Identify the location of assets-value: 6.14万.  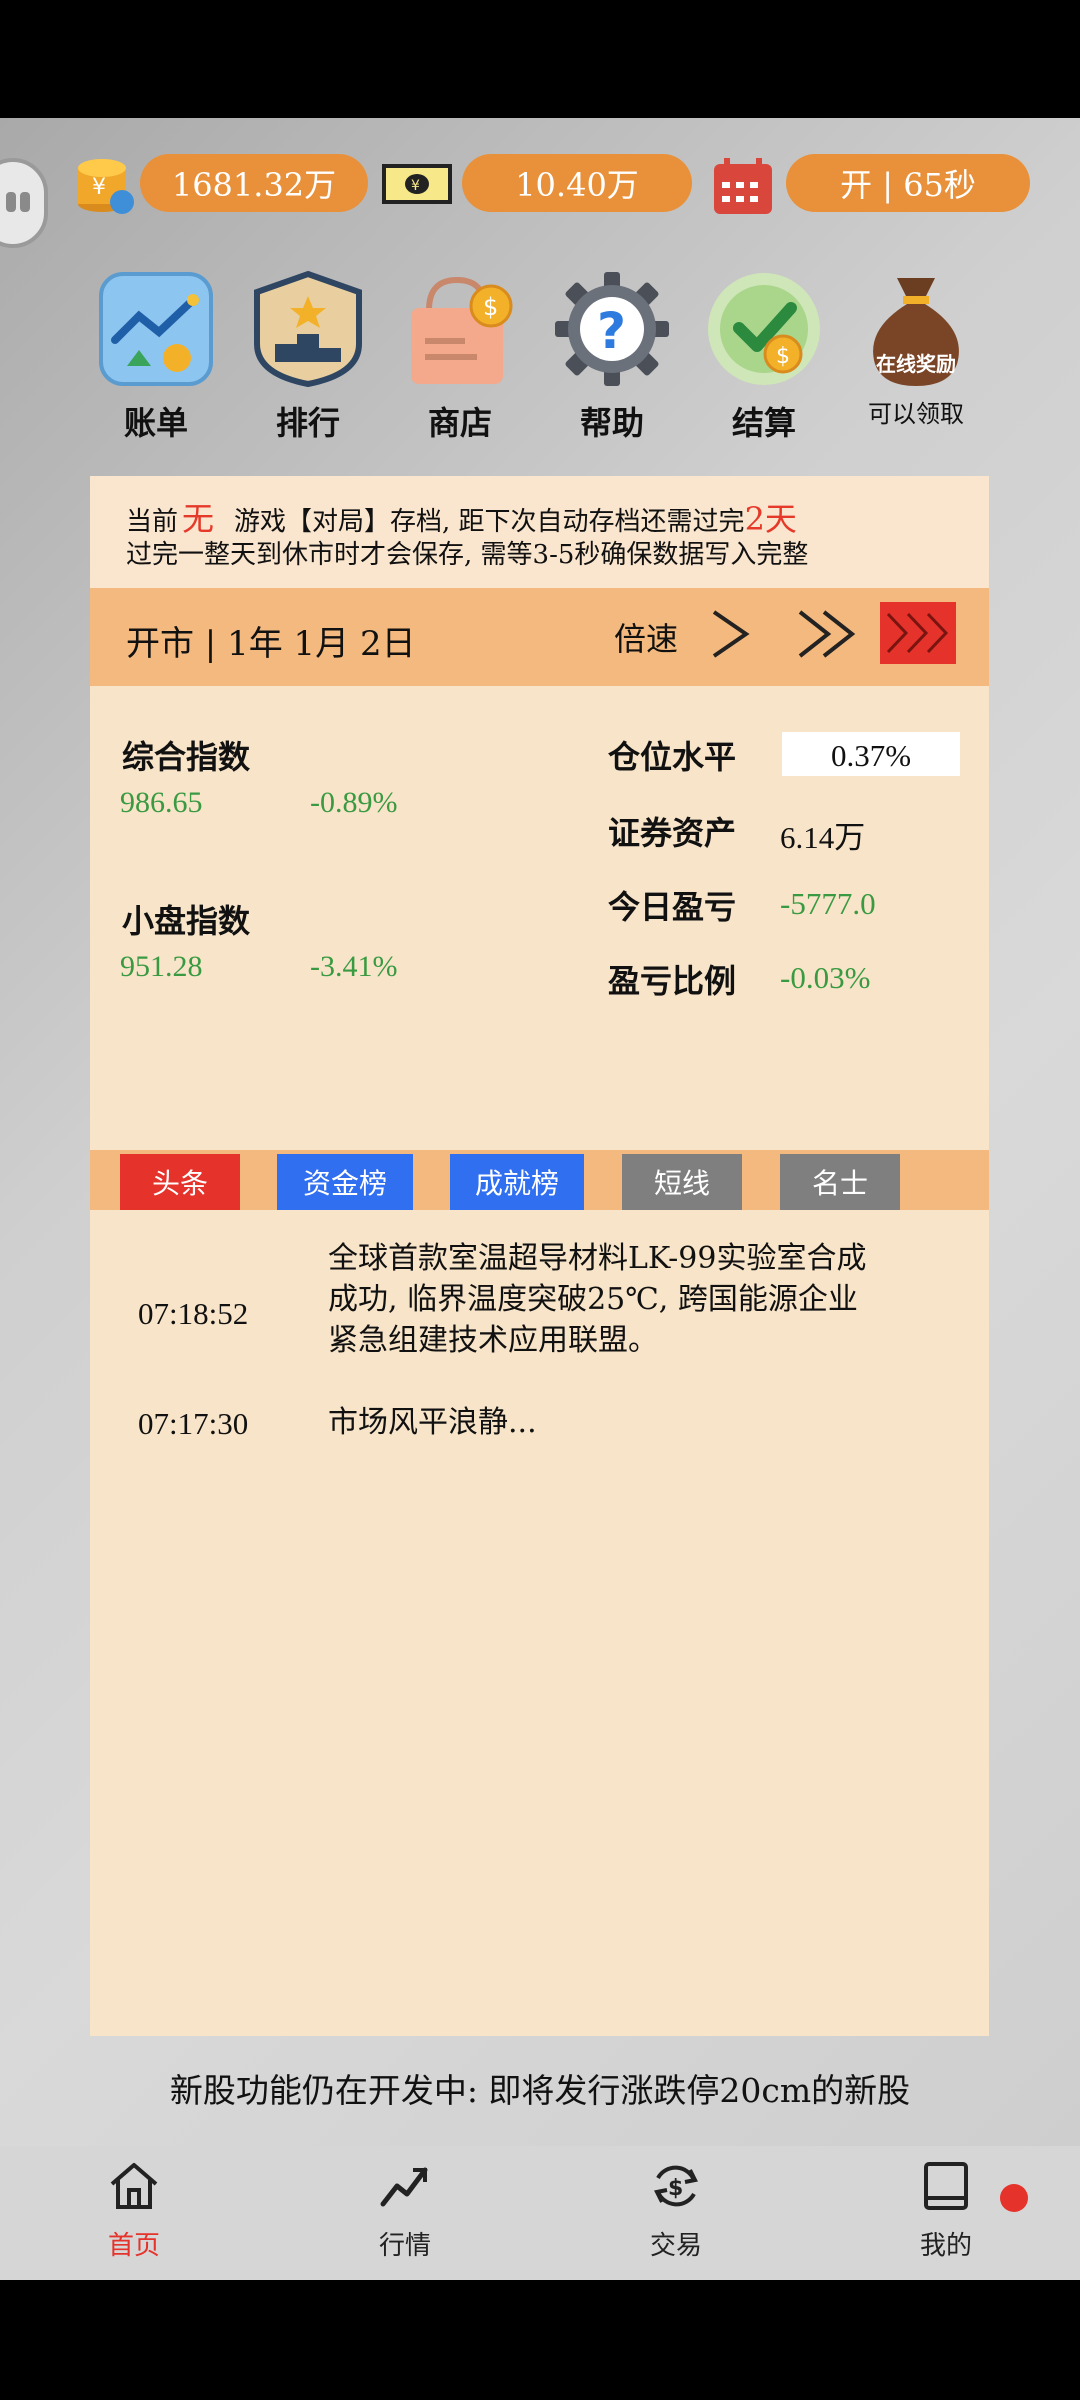
(823, 837).